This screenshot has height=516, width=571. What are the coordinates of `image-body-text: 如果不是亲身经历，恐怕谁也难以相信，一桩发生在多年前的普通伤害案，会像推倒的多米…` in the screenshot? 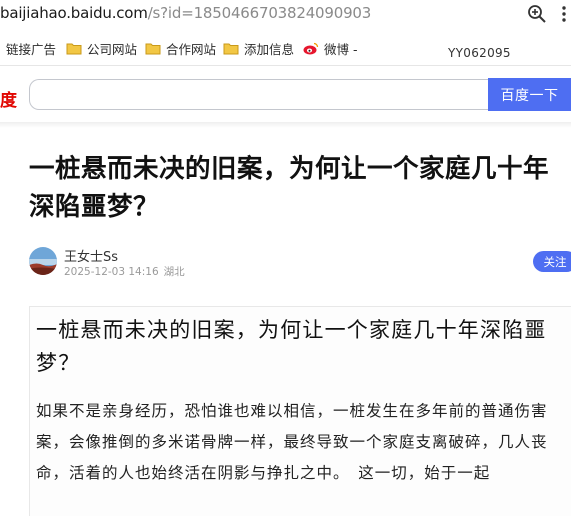 It's located at (292, 442).